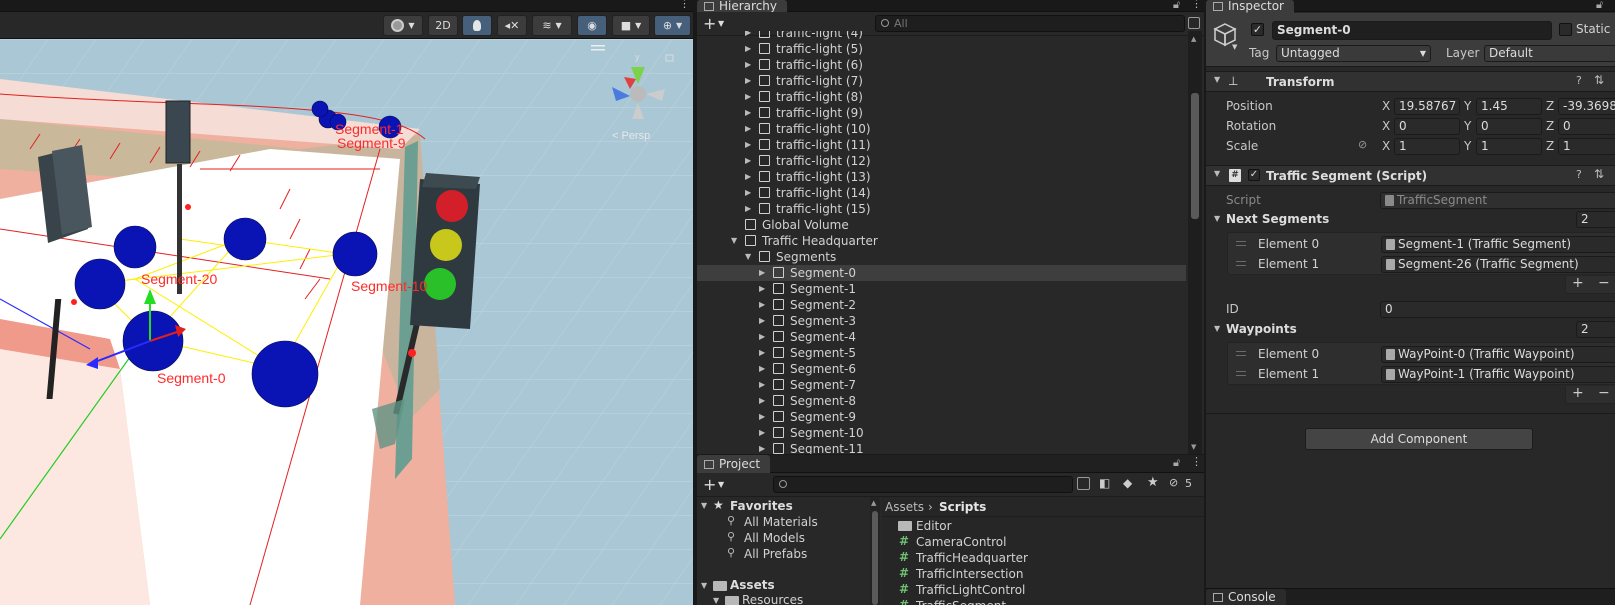  What do you see at coordinates (941, 305) in the screenshot?
I see `hierarchy-item: ▶ Segment-2` at bounding box center [941, 305].